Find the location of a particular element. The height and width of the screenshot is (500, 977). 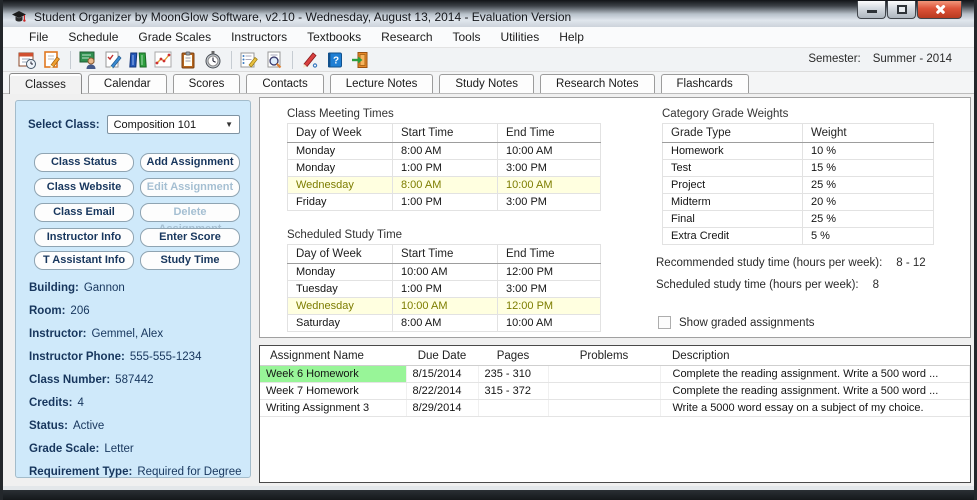

info-instructor: Instructor: Gemmel, Alex is located at coordinates (96, 334).